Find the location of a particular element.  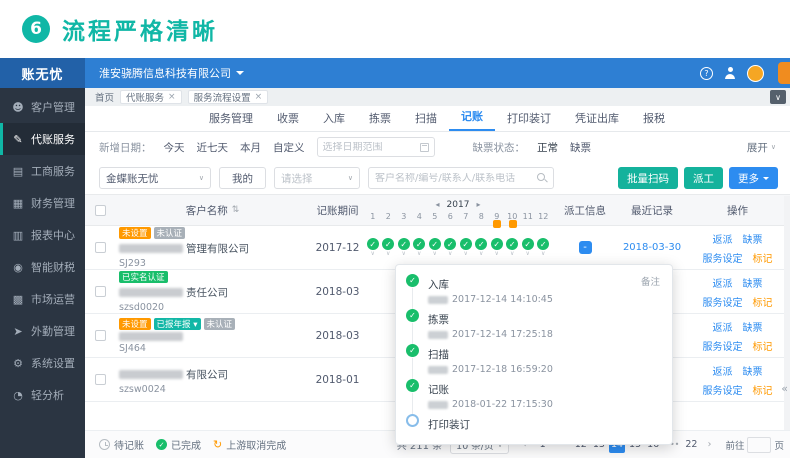

sidebar-item: ⚙ 系统设置 is located at coordinates (42, 363).